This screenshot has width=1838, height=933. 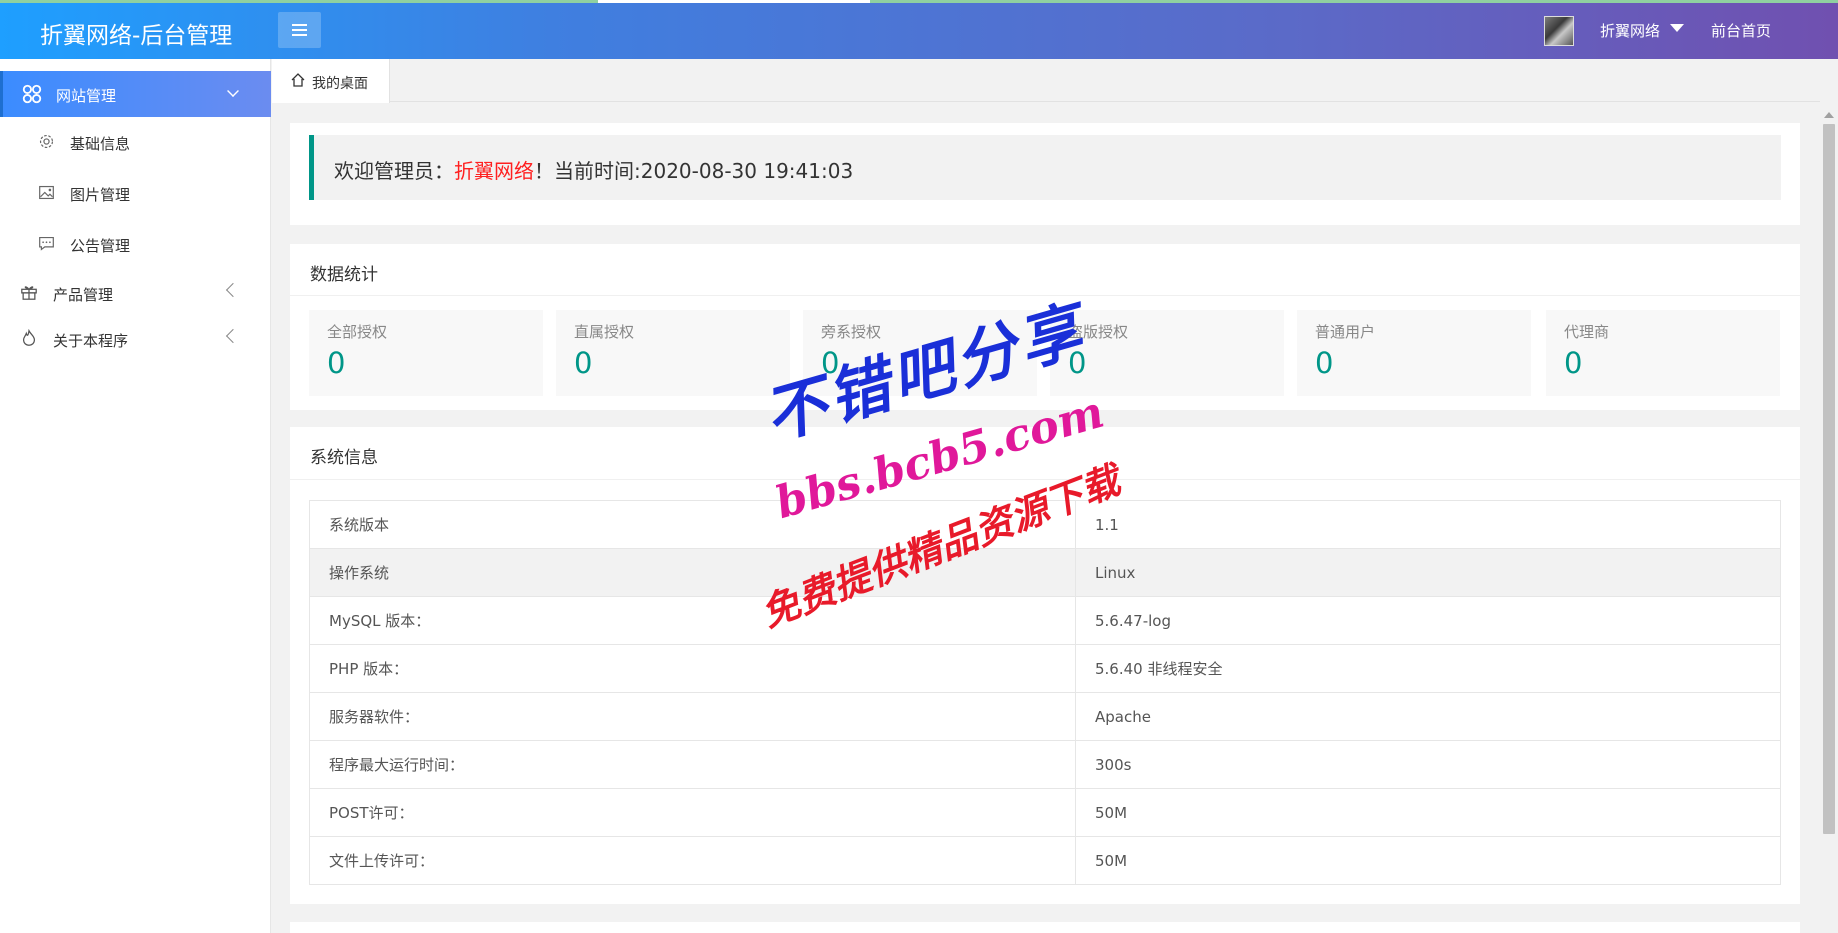 I want to click on table-row: 程序最大运行时间： 300s, so click(x=1045, y=764).